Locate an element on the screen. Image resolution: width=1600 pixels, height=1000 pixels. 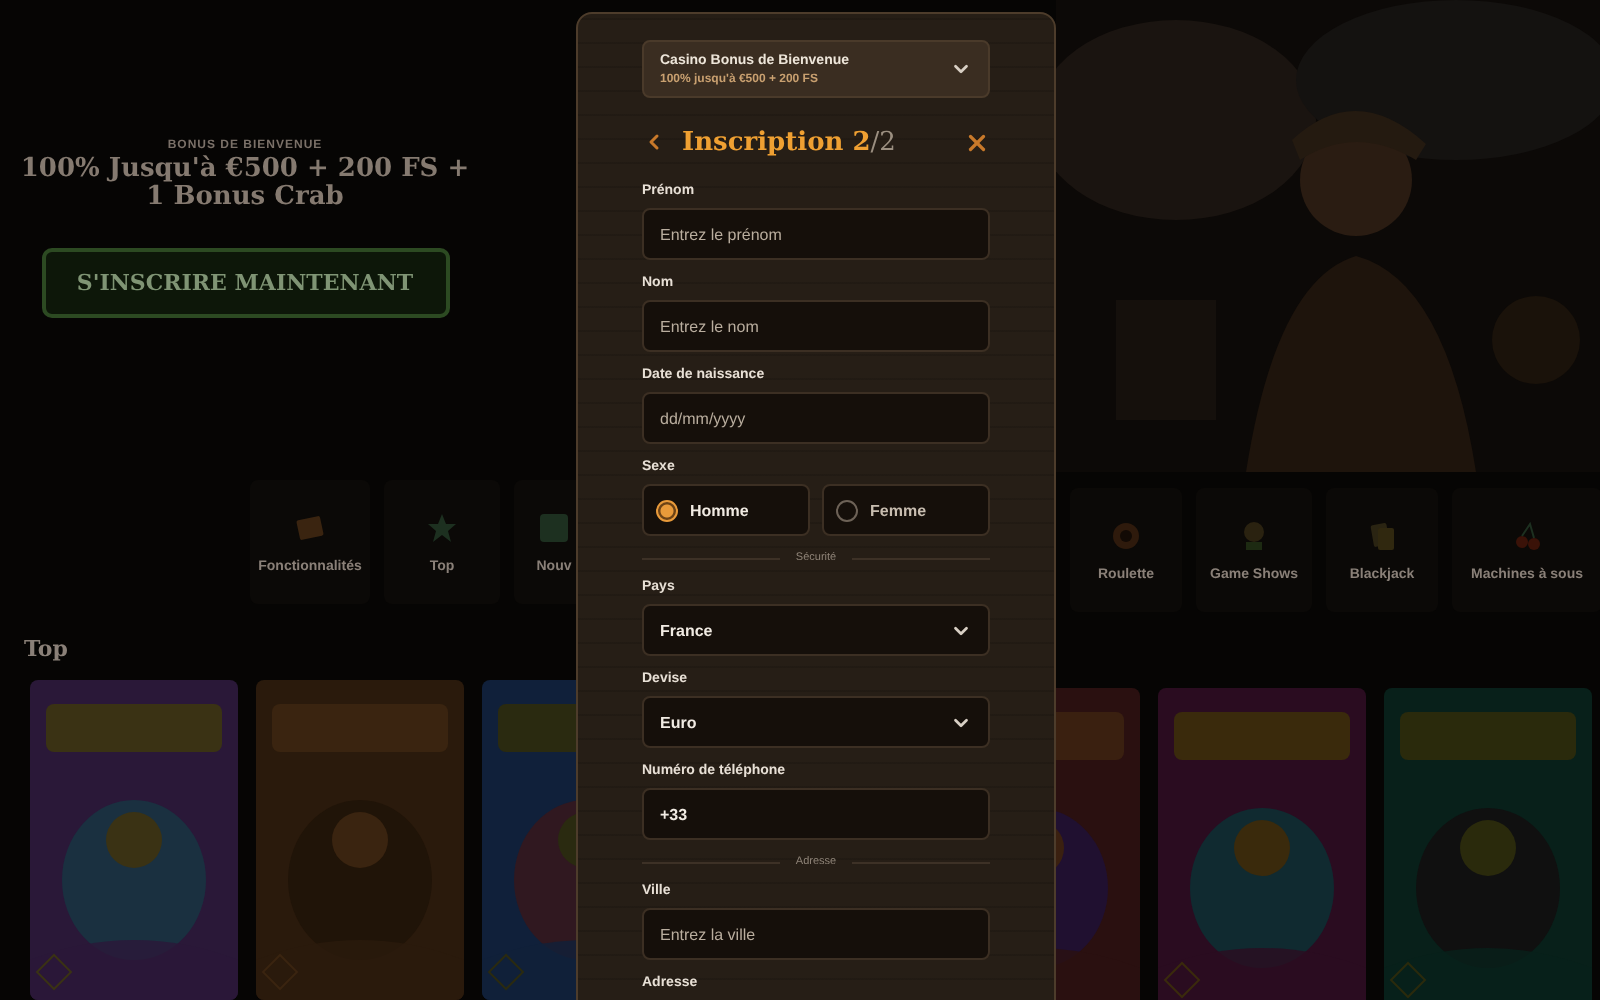
input-field: +33 is located at coordinates (816, 814).